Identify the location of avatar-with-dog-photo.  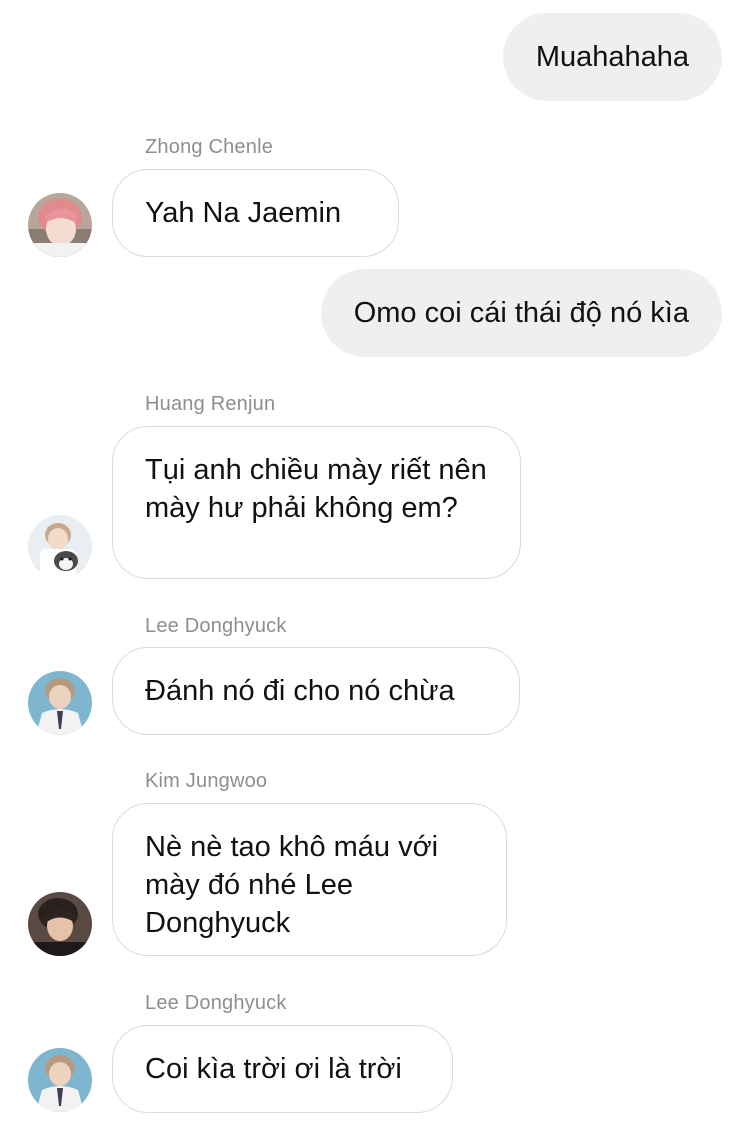
(60, 547).